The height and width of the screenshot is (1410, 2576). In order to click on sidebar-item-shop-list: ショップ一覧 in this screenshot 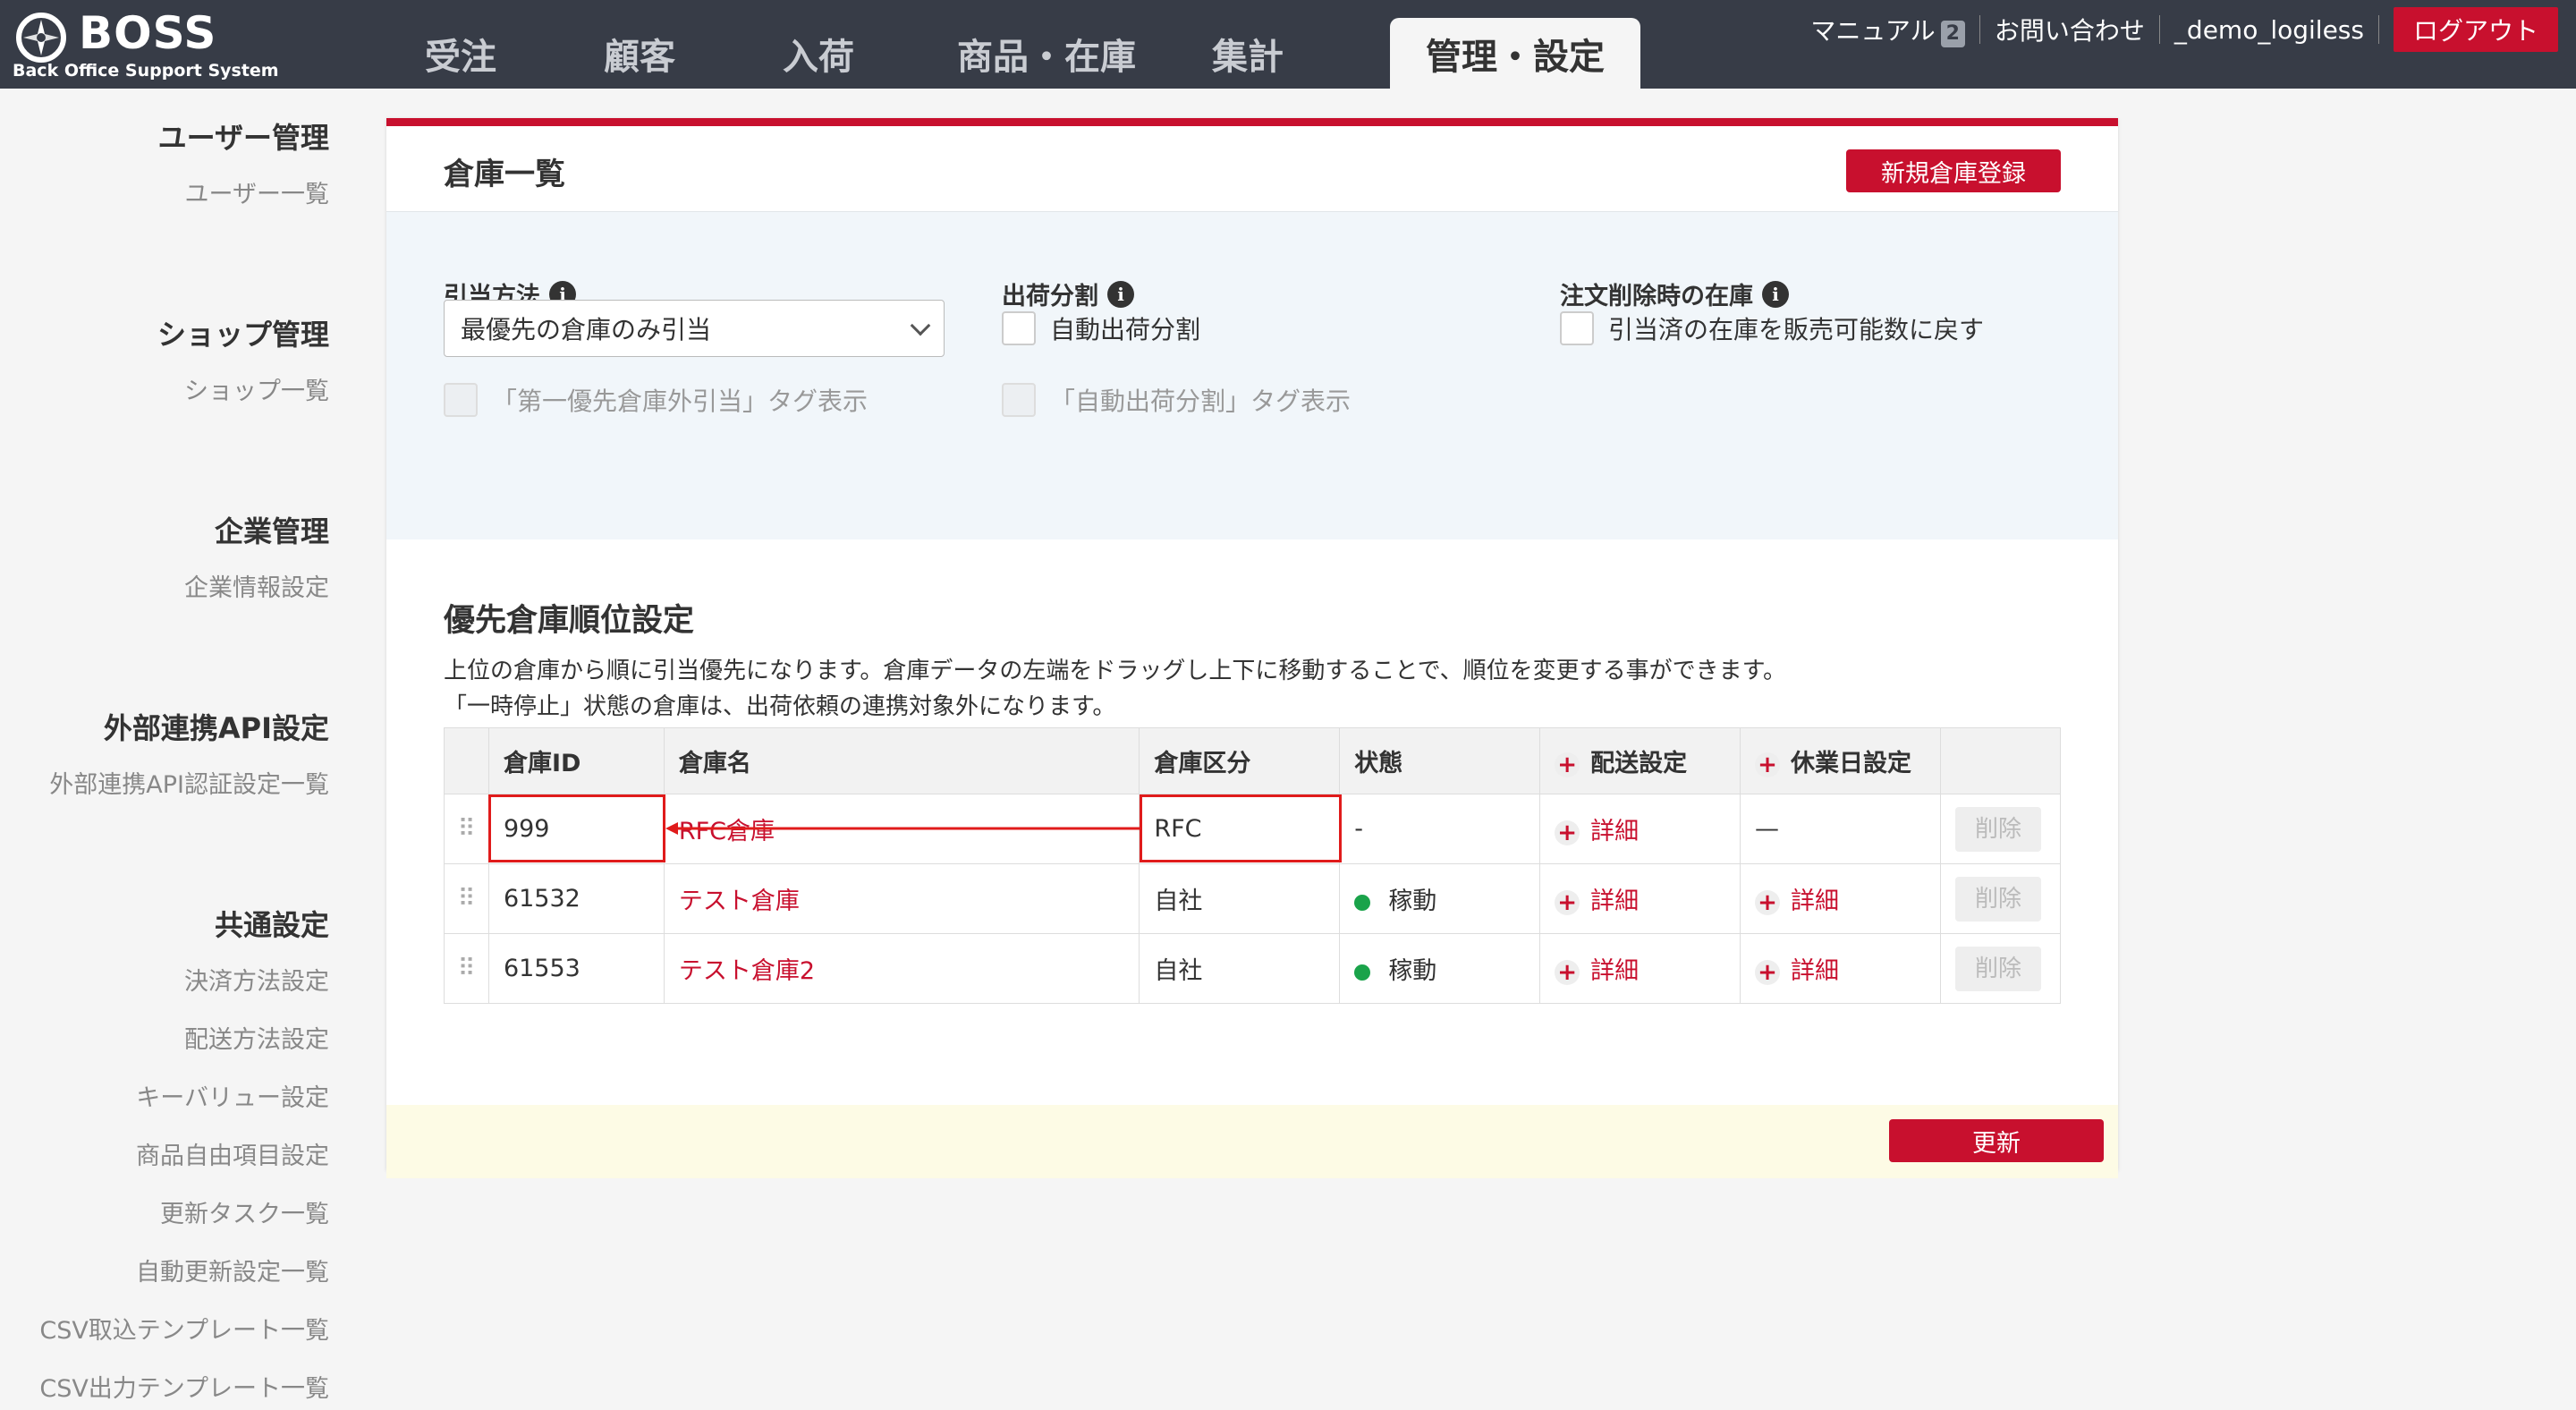, I will do `click(243, 389)`.